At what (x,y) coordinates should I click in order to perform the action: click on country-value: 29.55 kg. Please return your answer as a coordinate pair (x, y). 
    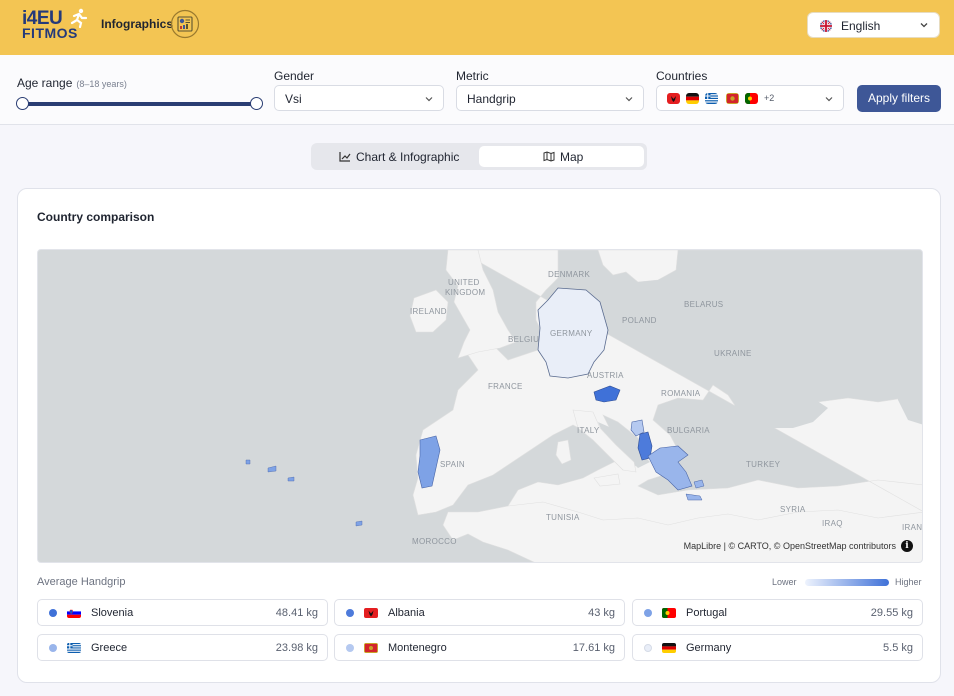
    Looking at the image, I should click on (891, 613).